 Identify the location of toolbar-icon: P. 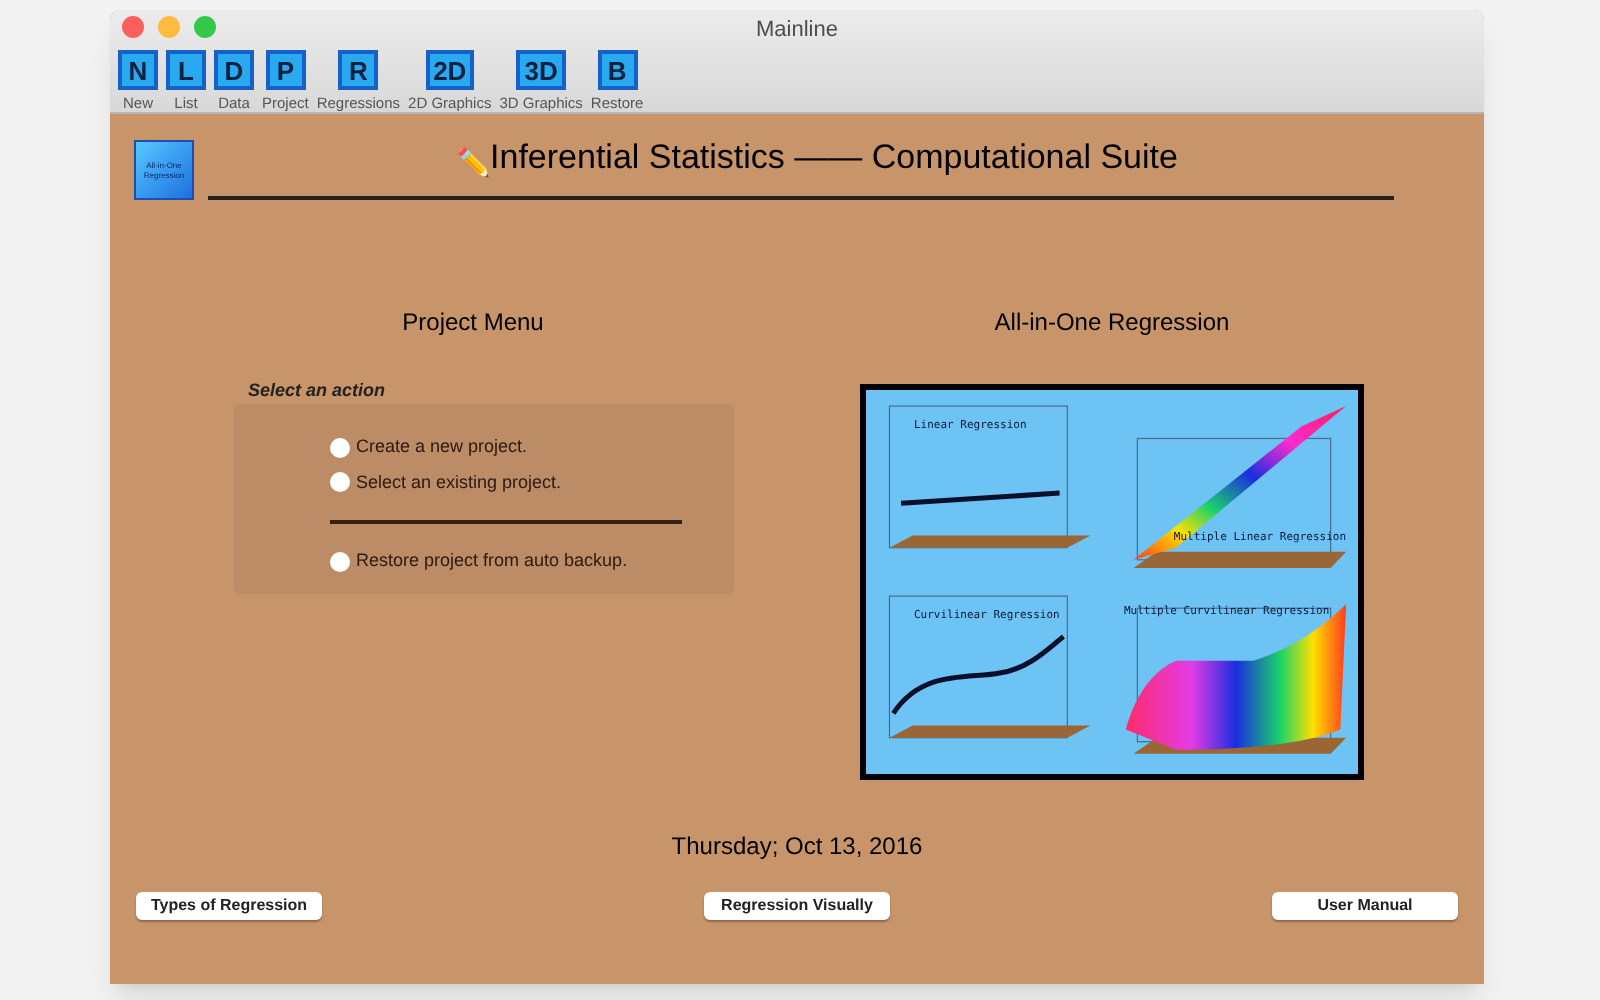
(285, 70).